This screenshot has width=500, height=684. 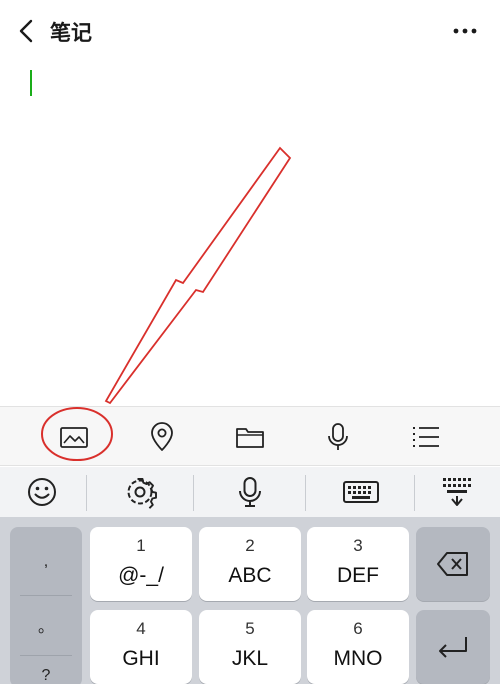 What do you see at coordinates (31, 83) in the screenshot?
I see `text-caret` at bounding box center [31, 83].